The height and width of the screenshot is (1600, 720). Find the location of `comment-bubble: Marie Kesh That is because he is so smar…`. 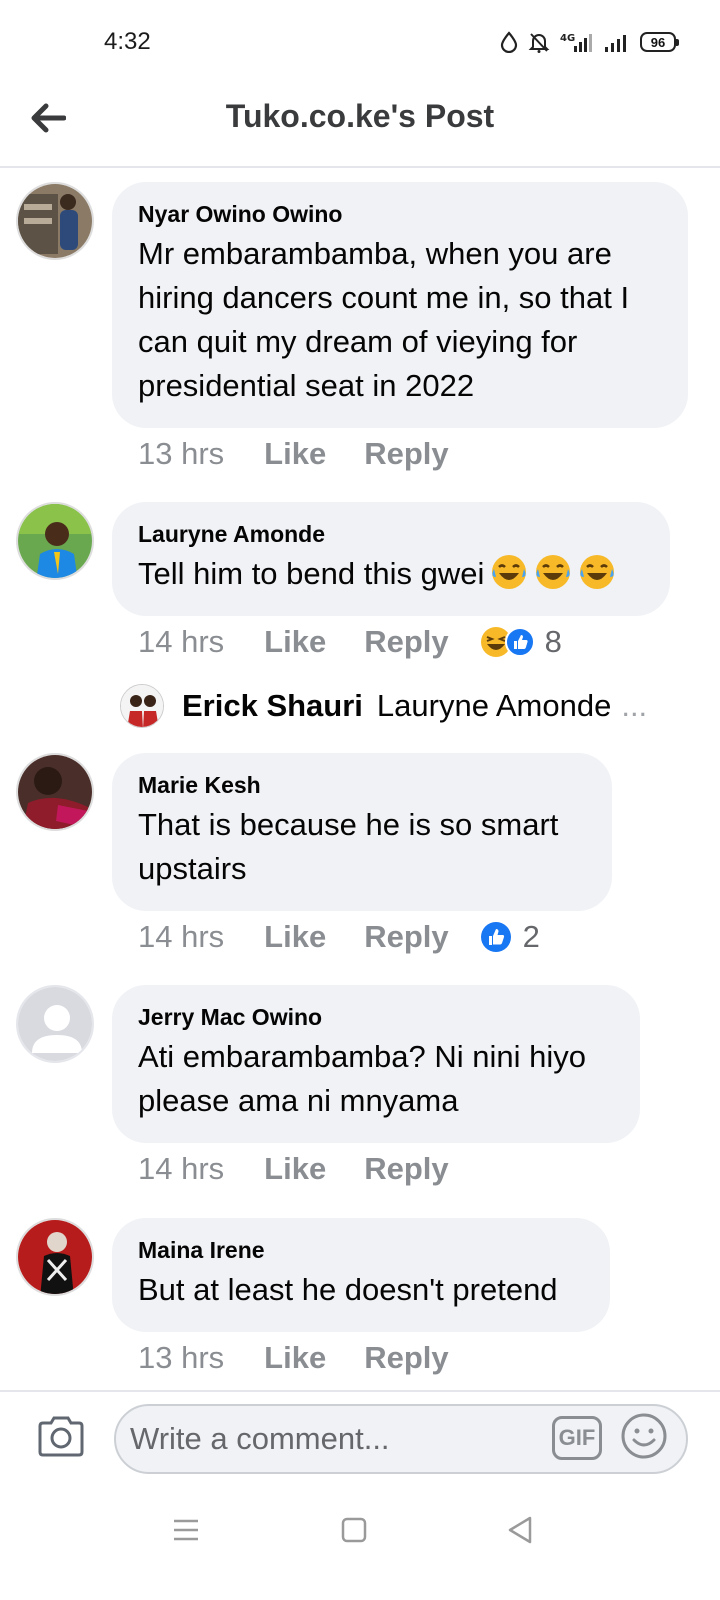

comment-bubble: Marie Kesh That is because he is so smar… is located at coordinates (362, 832).